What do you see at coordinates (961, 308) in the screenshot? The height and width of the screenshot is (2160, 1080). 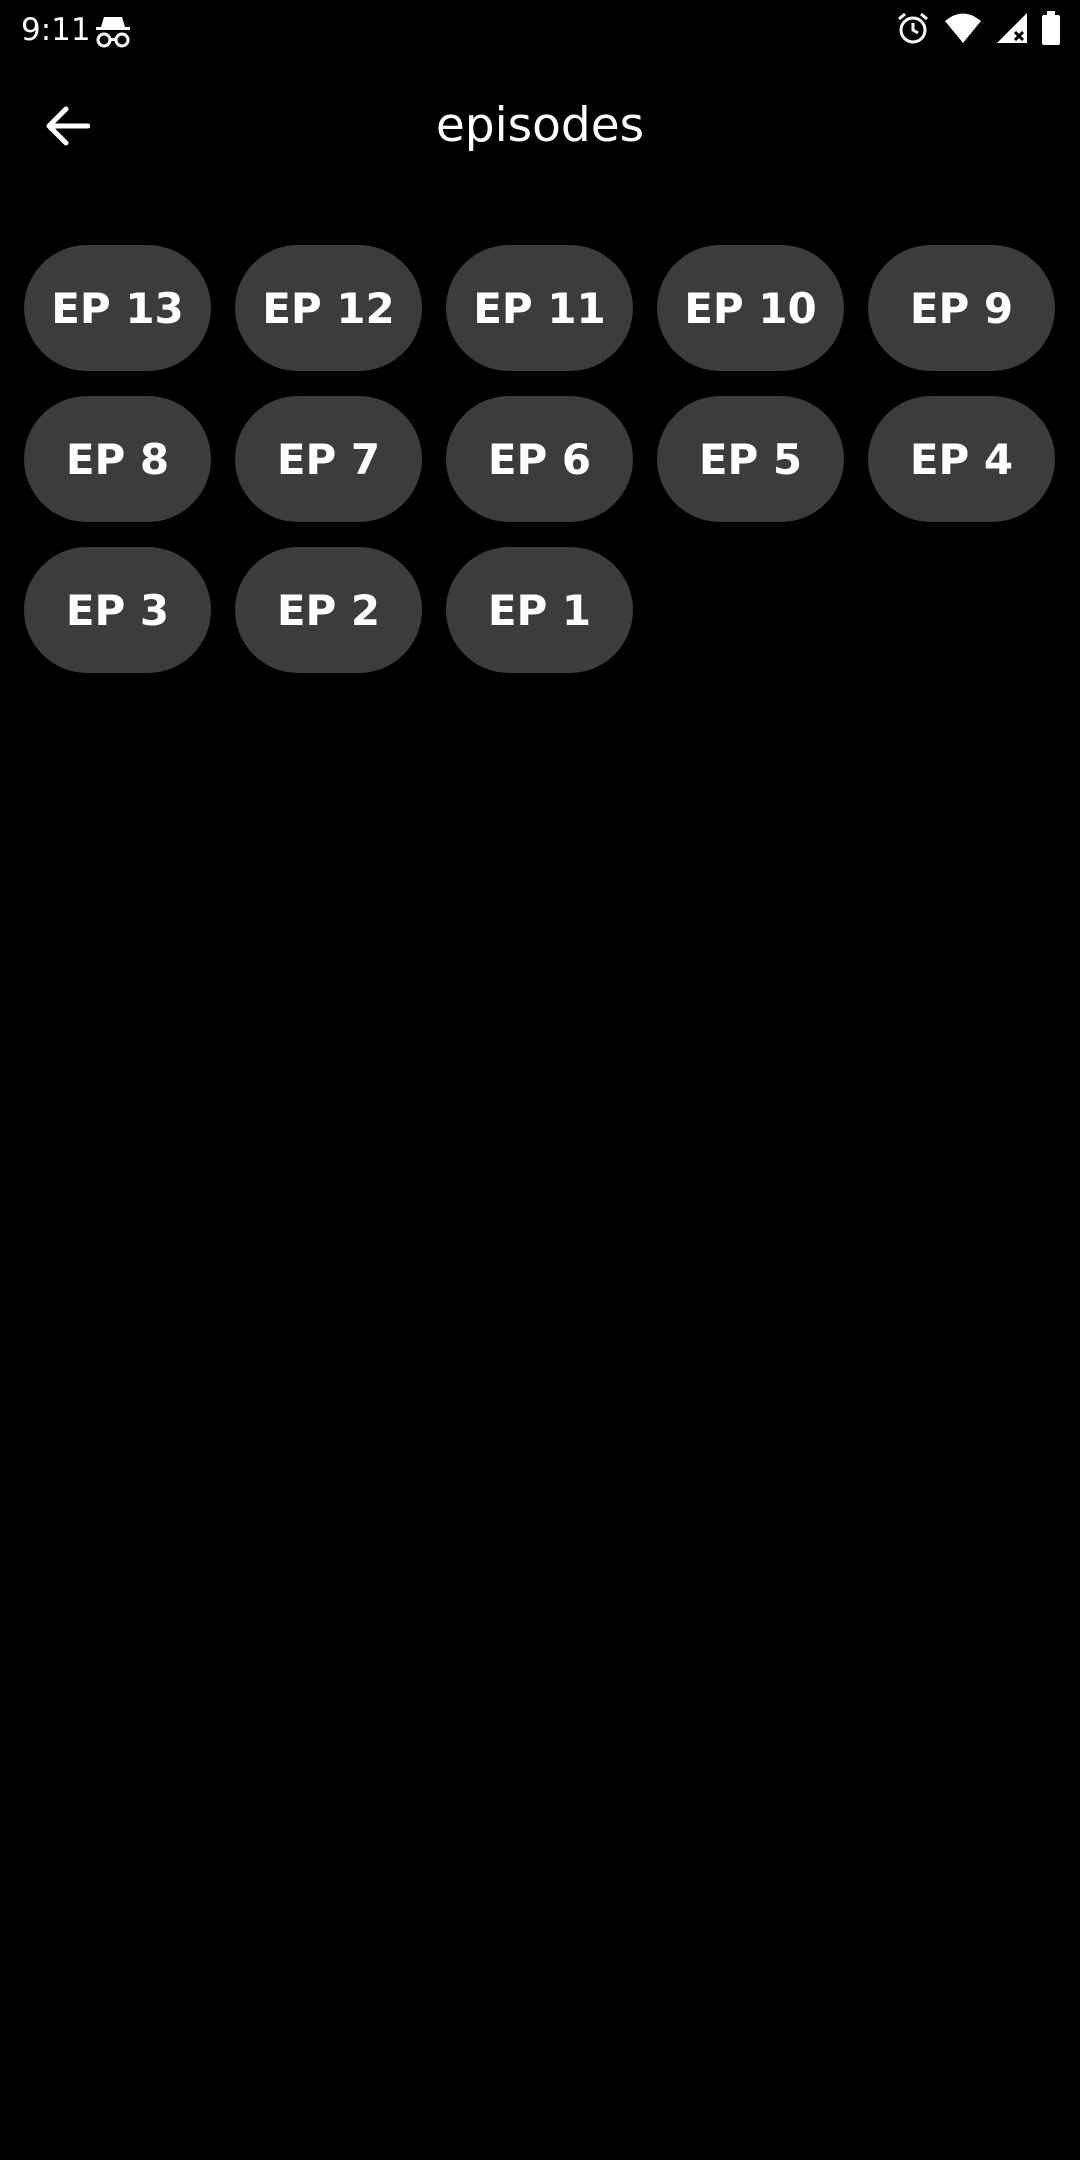 I see `episode-button: EP 9` at bounding box center [961, 308].